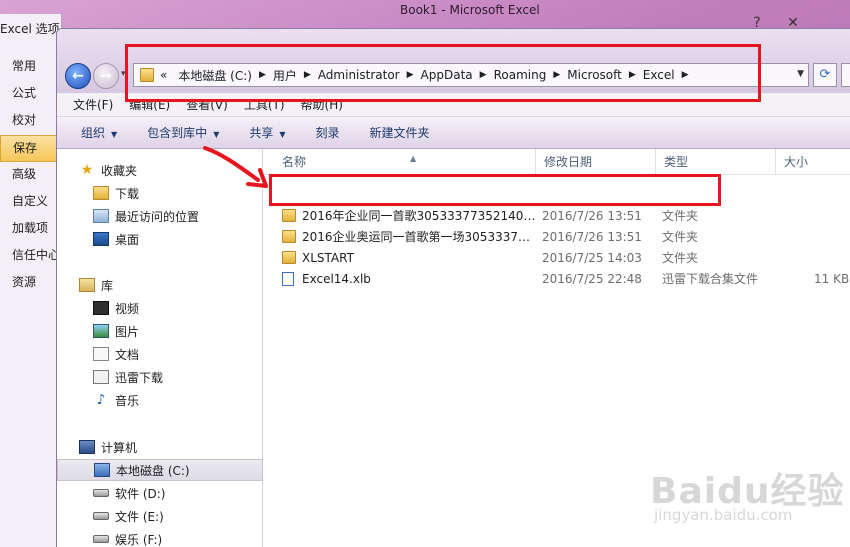  I want to click on baidu-watermark: Baidu经验 jingyan.baidu.com, so click(750, 502).